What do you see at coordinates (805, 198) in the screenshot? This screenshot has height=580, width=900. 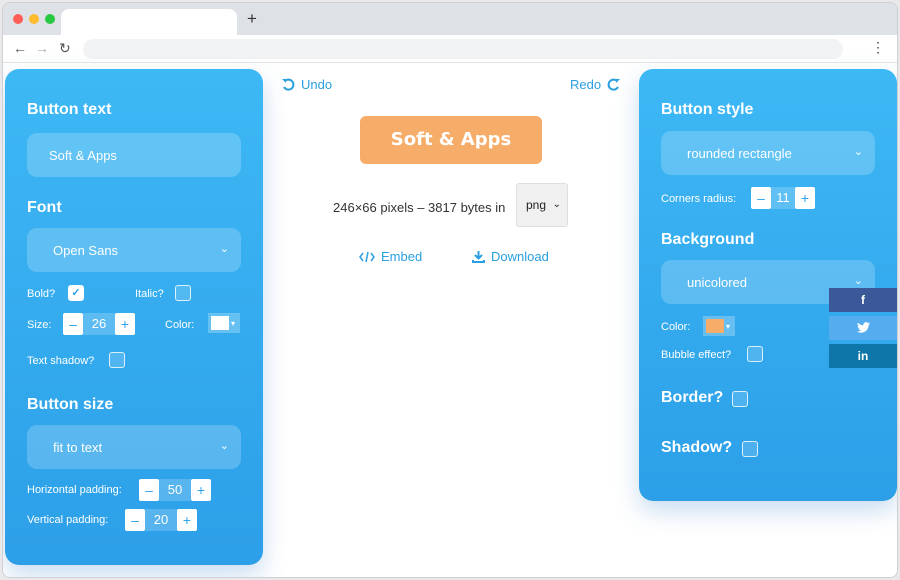 I see `radius-increase-button: +` at bounding box center [805, 198].